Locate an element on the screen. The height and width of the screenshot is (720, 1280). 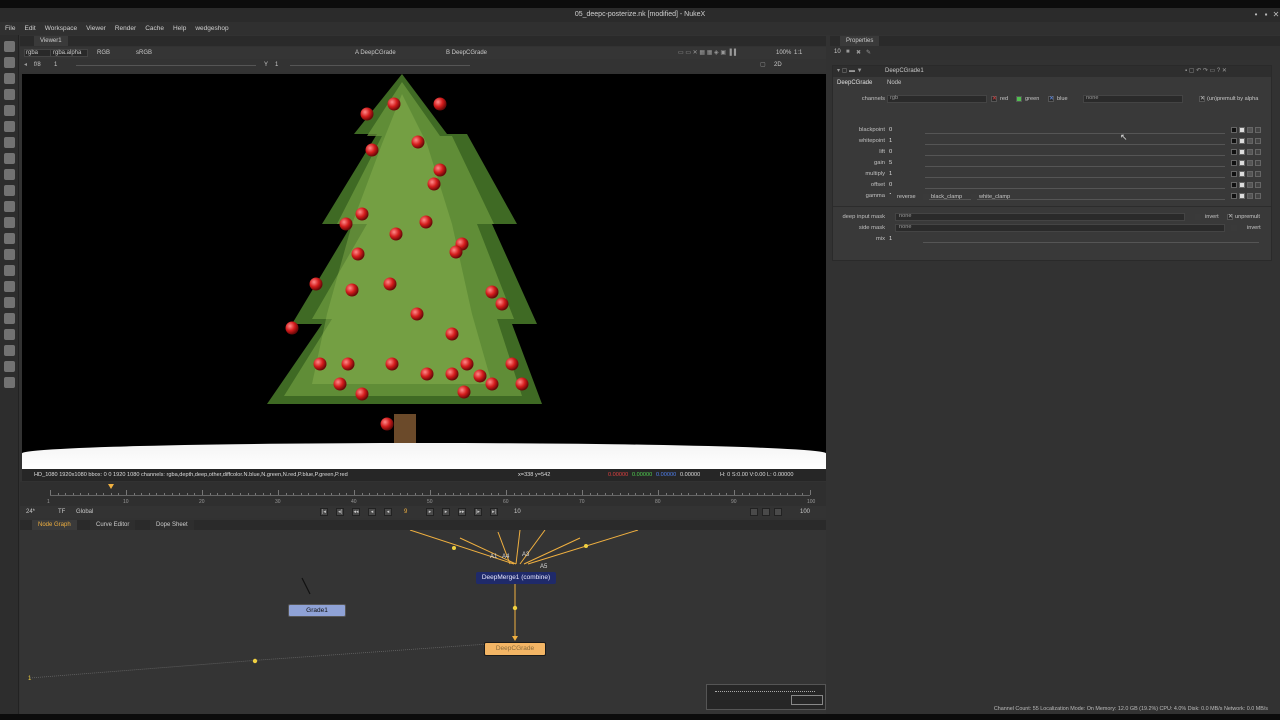
panel-buttons-icons: ▪ ▢ ↶ ↷ ▭ ? ✕ is located at coordinates (1206, 70).